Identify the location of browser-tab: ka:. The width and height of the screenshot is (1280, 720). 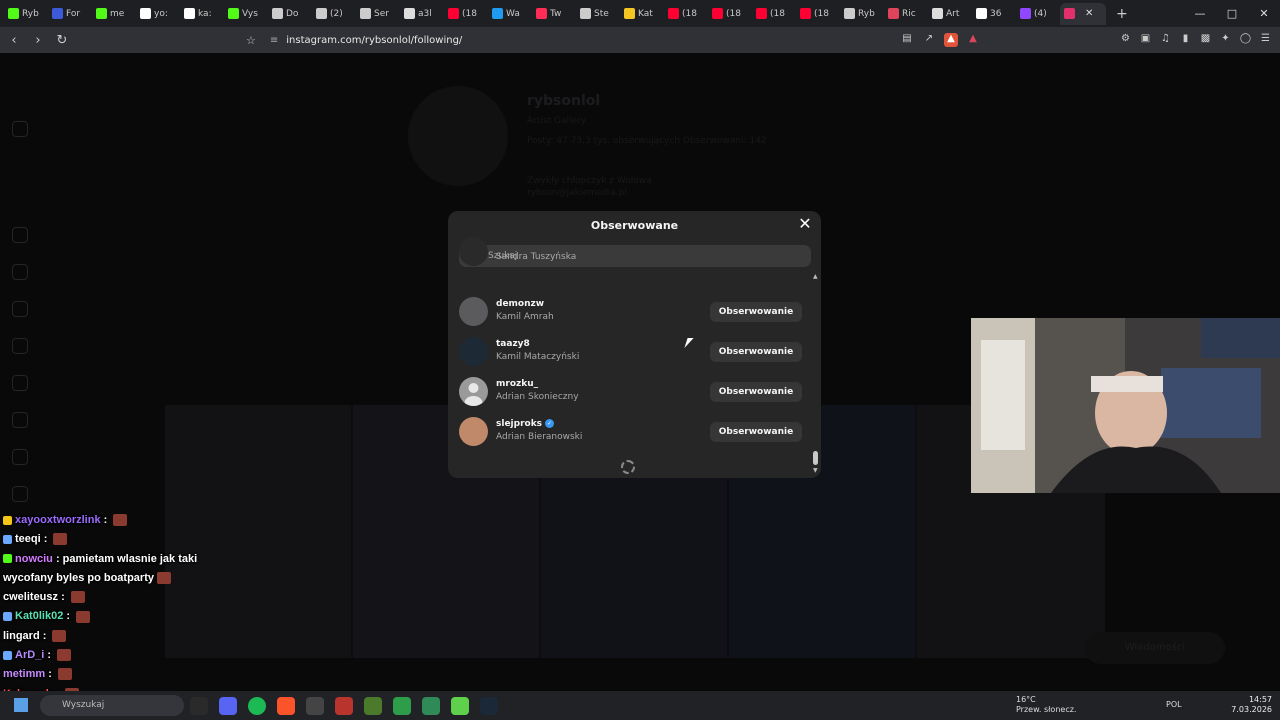
(202, 14).